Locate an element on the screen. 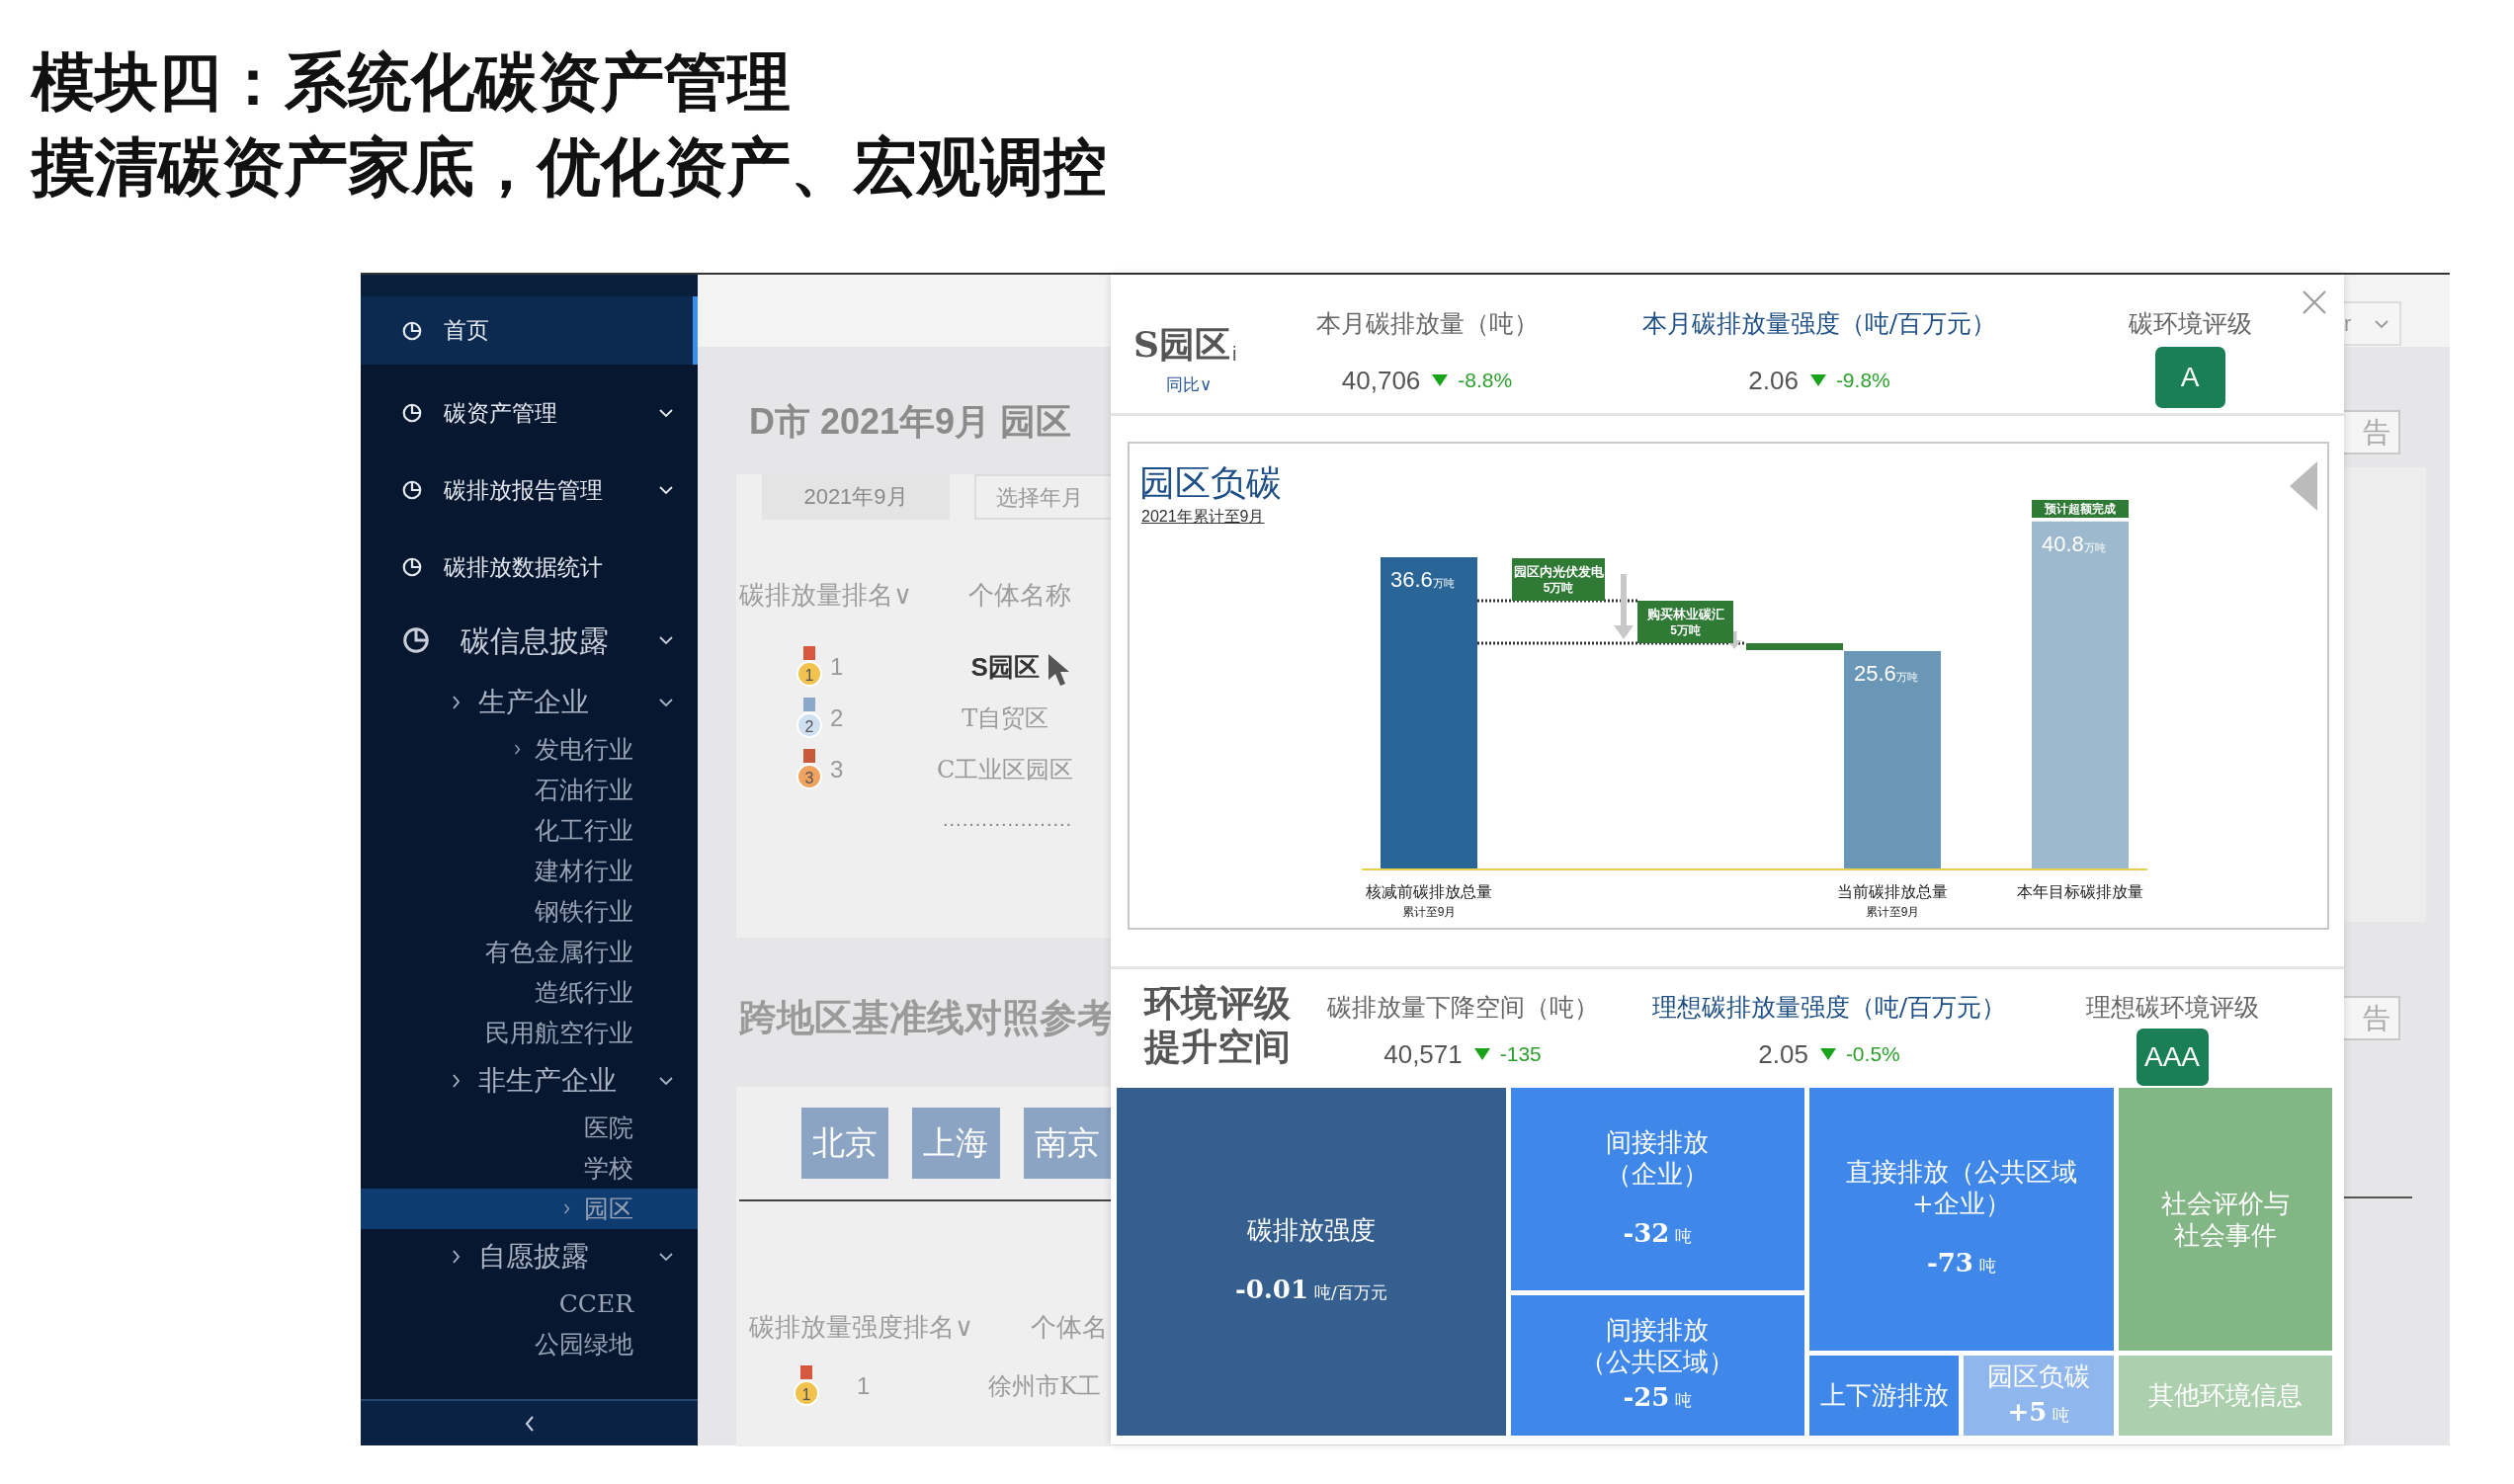 The image size is (2514, 1484). slide-subtitle: 摸清碳资产家底，优化资产、宏观调控 is located at coordinates (569, 167).